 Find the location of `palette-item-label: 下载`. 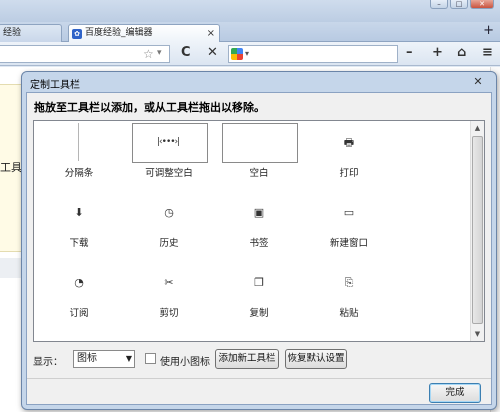

palette-item-label: 下载 is located at coordinates (79, 243).